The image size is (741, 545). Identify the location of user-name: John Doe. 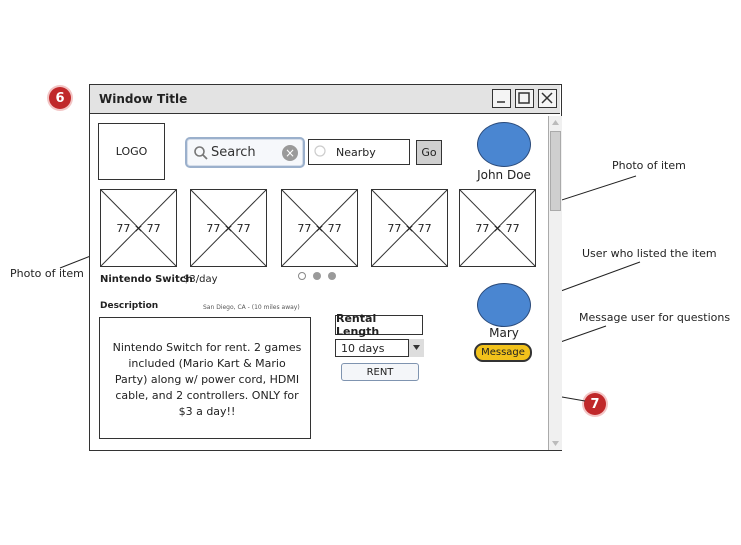
(504, 175).